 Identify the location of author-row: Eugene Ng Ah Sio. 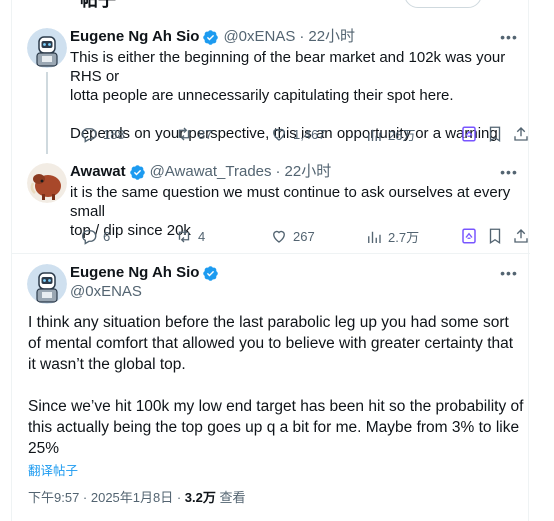
(144, 273).